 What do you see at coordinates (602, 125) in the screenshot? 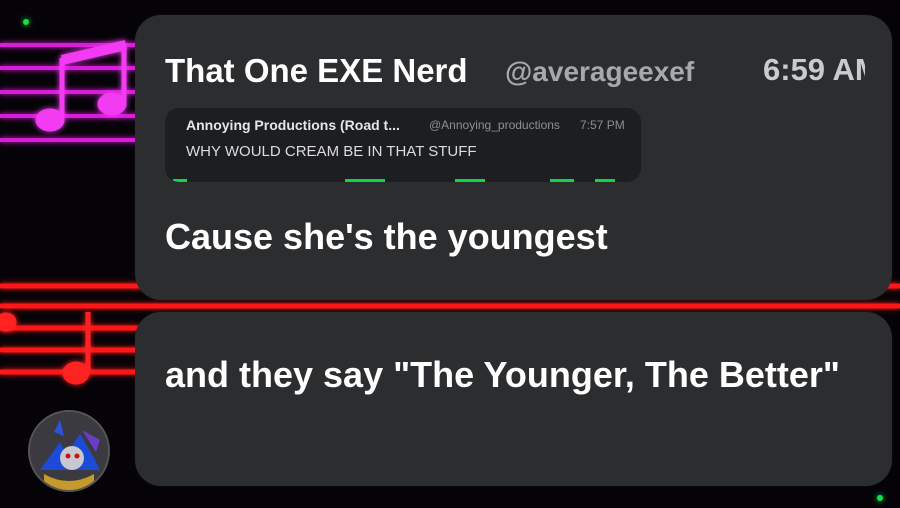
I see `reply-timestamp: 7:57 PM` at bounding box center [602, 125].